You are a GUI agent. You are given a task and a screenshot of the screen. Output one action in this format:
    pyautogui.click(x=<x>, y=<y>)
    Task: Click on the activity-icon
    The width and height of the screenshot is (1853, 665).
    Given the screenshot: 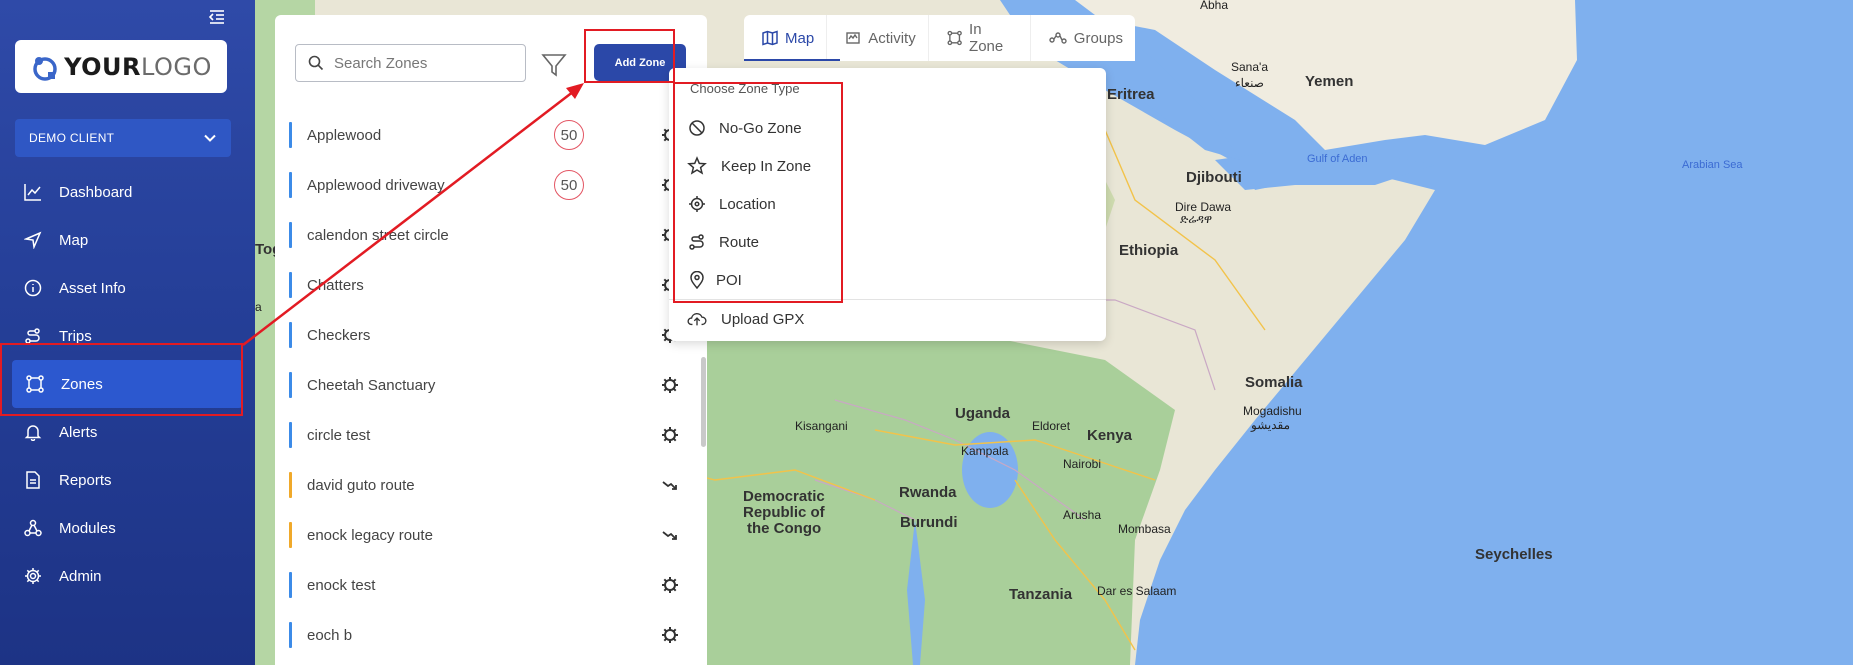 What is the action you would take?
    pyautogui.click(x=853, y=38)
    